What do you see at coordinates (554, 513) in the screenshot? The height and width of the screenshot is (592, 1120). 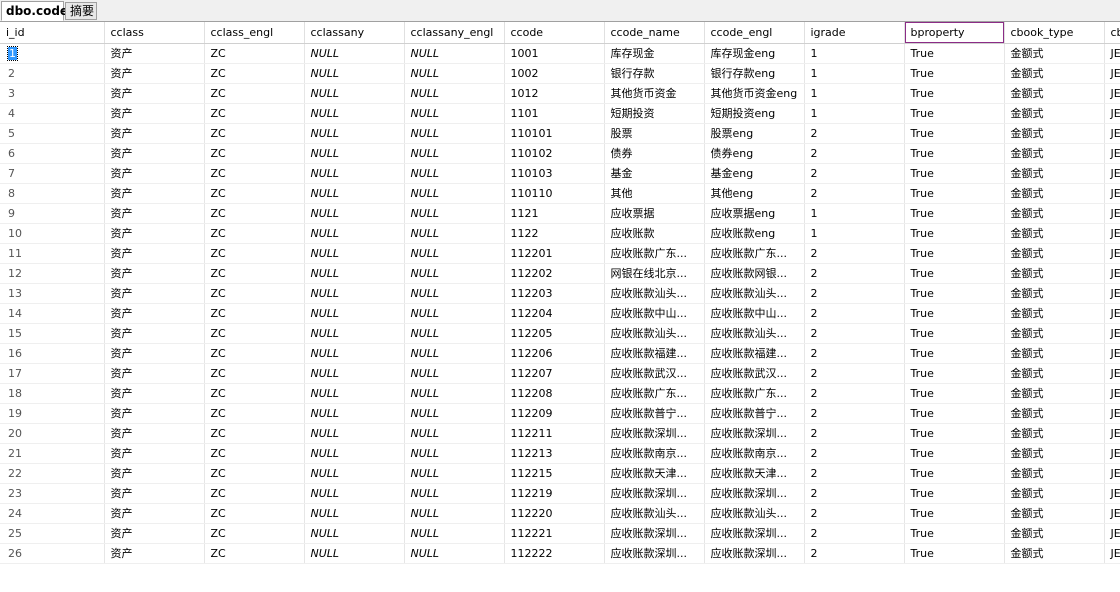 I see `cell-ccode: 112220` at bounding box center [554, 513].